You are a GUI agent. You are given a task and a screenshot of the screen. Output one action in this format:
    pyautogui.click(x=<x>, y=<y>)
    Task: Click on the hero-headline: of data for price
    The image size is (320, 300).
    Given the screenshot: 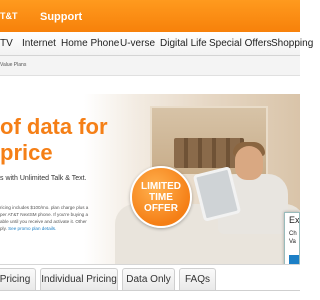 What is the action you would take?
    pyautogui.click(x=54, y=140)
    